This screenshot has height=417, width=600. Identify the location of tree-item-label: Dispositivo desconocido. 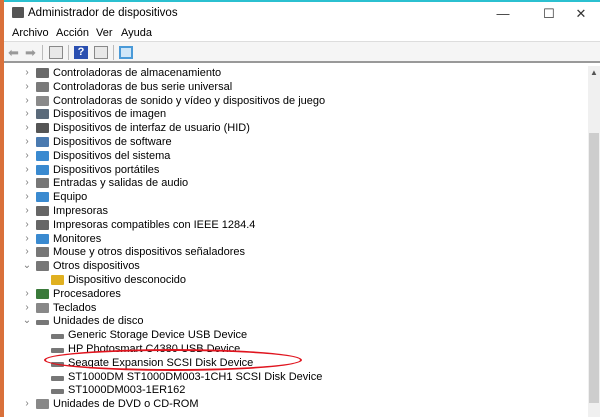
(127, 280).